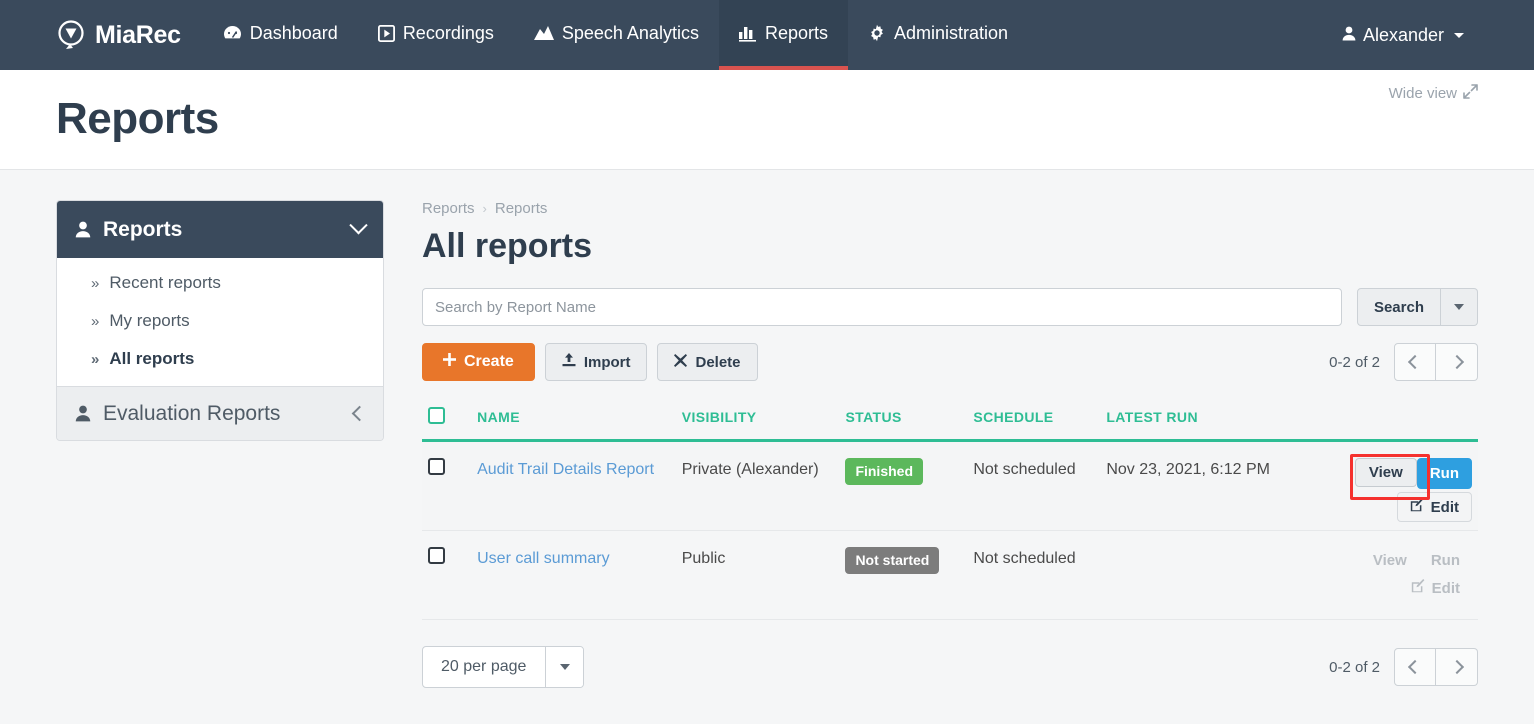  Describe the element at coordinates (1385, 472) in the screenshot. I see `view-button: View` at that location.